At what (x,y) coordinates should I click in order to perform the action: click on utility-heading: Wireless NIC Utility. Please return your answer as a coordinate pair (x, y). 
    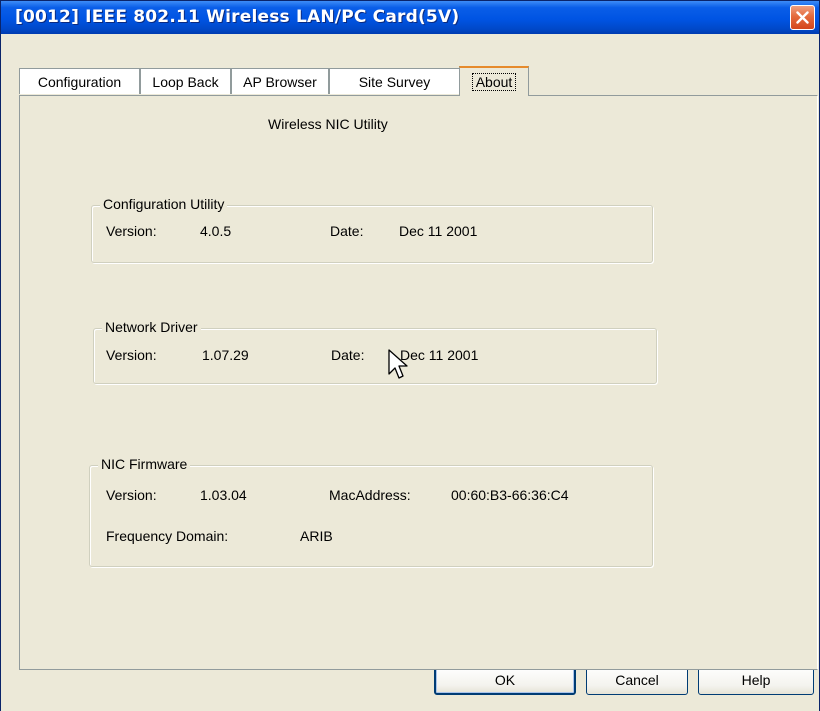
    Looking at the image, I should click on (328, 124).